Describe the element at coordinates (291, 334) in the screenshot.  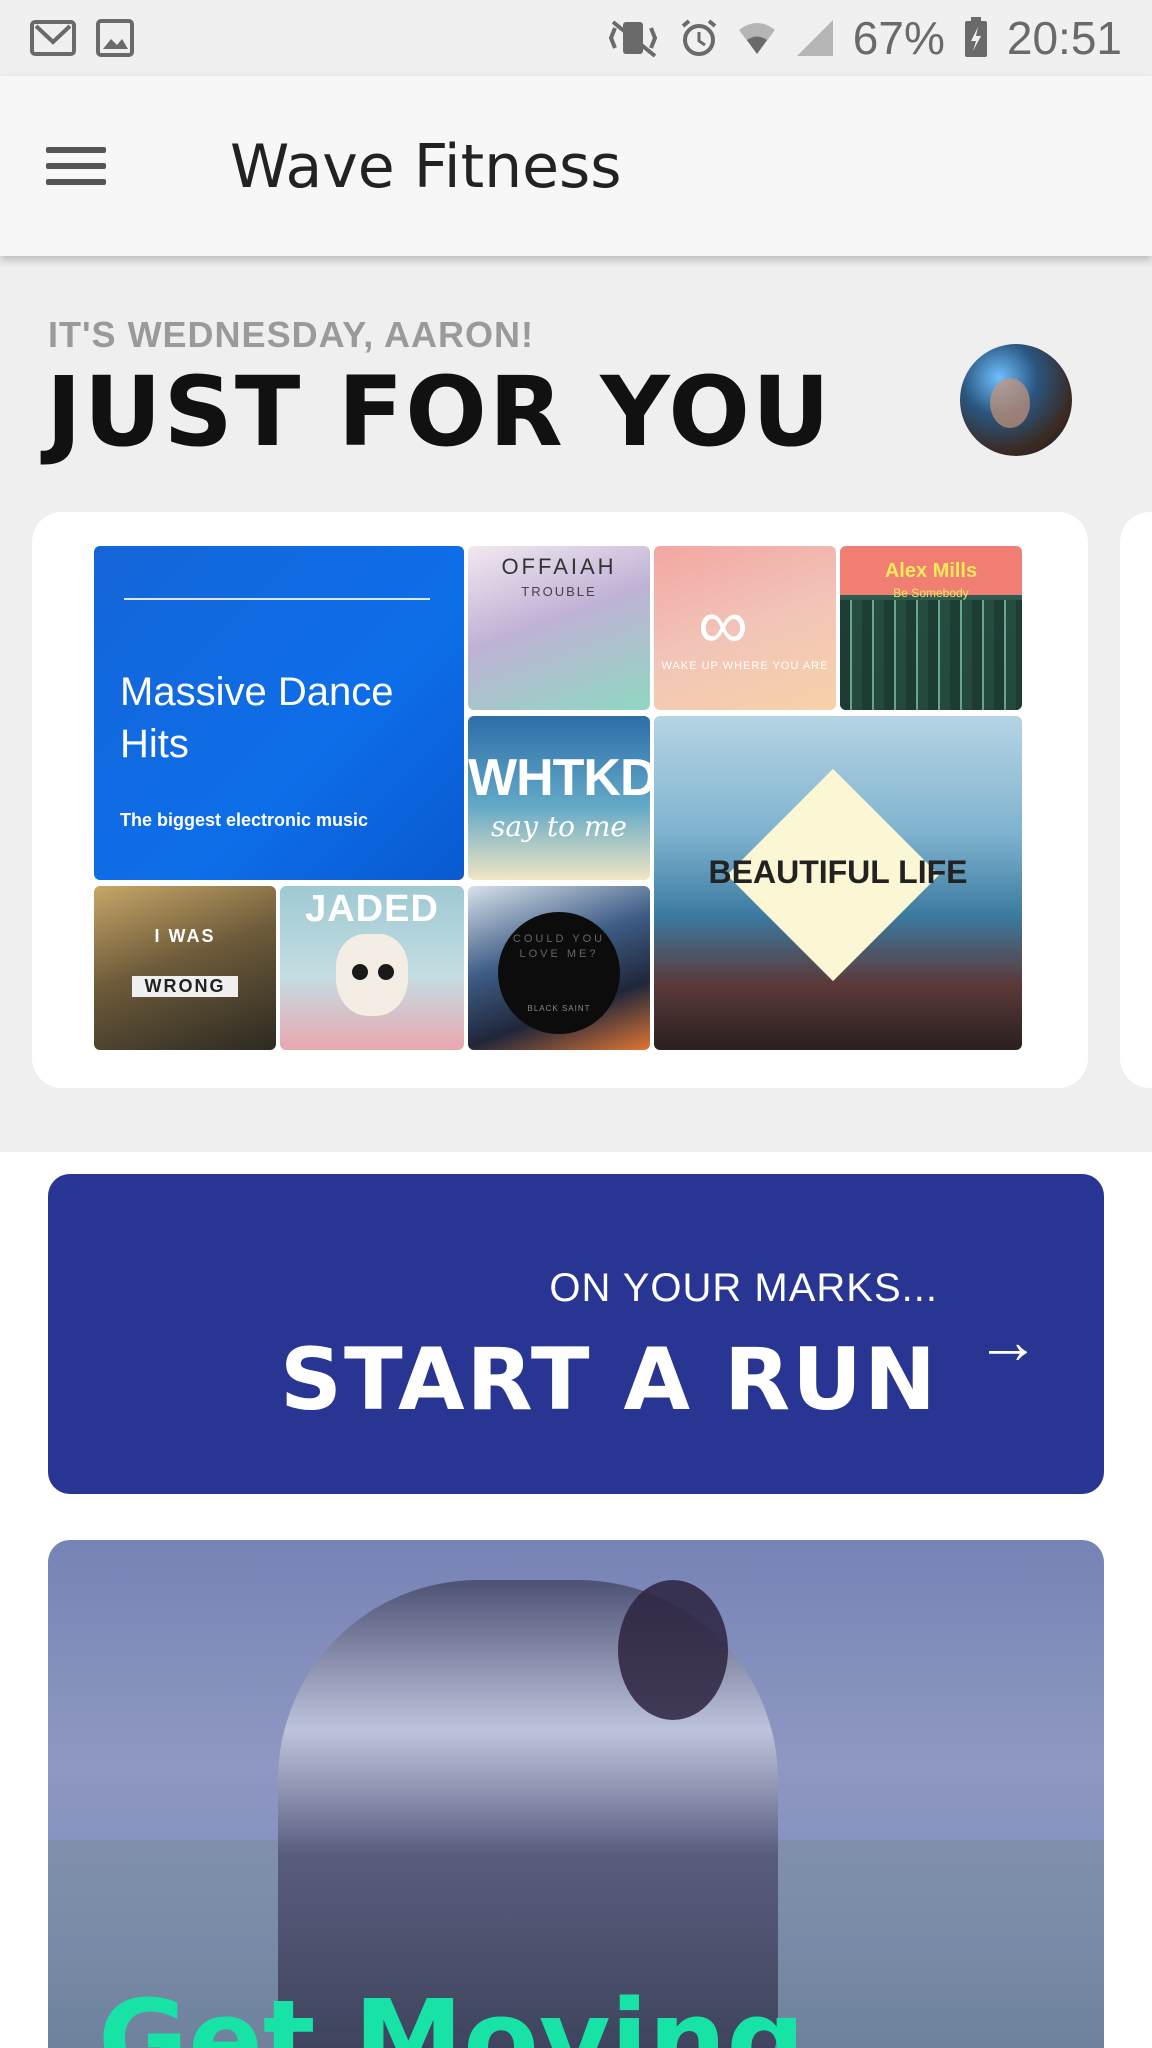
I see `greeting: IT'S WEDNESDAY, AARON!` at that location.